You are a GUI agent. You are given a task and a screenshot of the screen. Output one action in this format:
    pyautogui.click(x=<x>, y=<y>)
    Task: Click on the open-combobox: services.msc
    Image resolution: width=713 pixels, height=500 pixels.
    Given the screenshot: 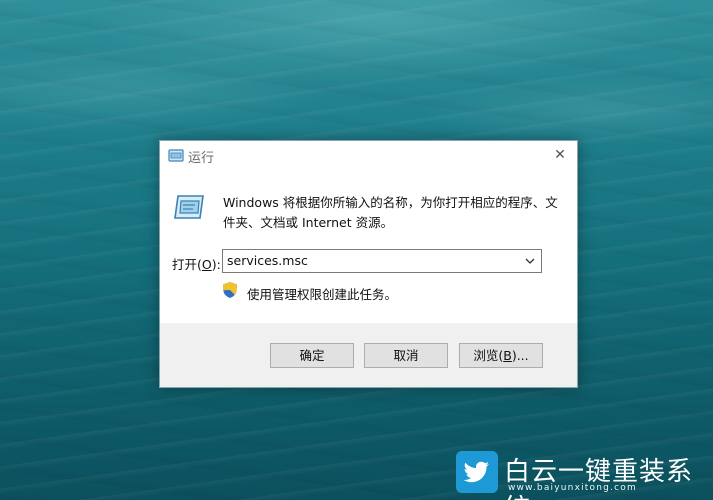 What is the action you would take?
    pyautogui.click(x=382, y=261)
    